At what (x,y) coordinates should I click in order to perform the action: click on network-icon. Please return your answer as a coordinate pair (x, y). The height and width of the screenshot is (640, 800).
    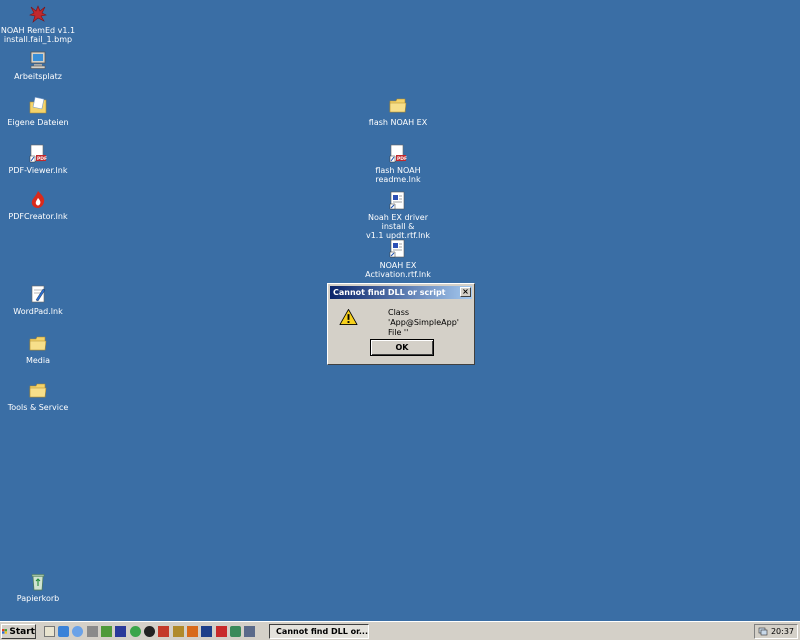
    Looking at the image, I should click on (763, 631).